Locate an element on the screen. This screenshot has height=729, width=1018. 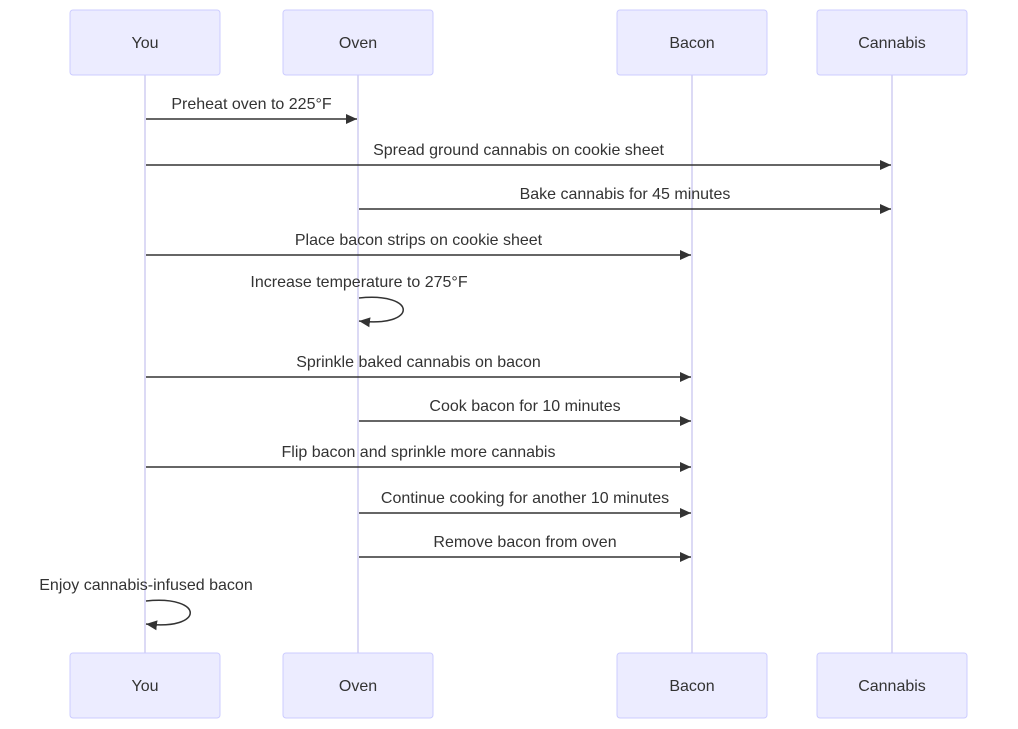
message-label: Cook bacon for 10 minutes is located at coordinates (524, 406).